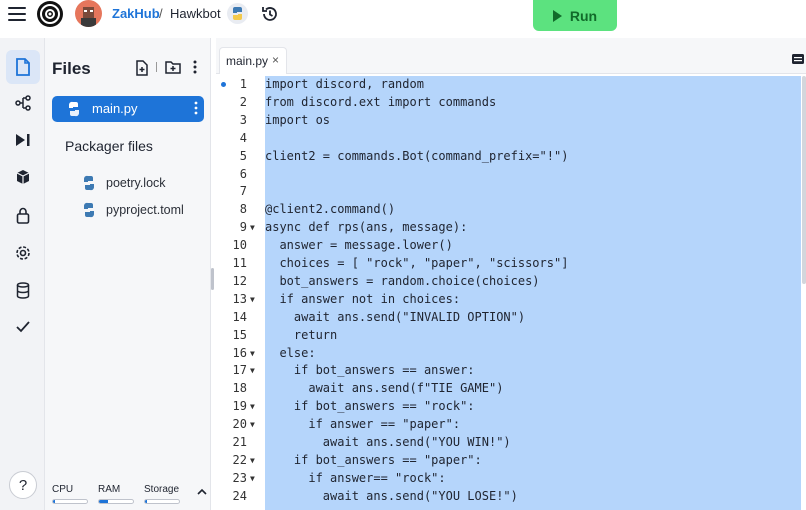 The height and width of the screenshot is (510, 806). Describe the element at coordinates (237, 13) in the screenshot. I see `python-language-icon` at that location.